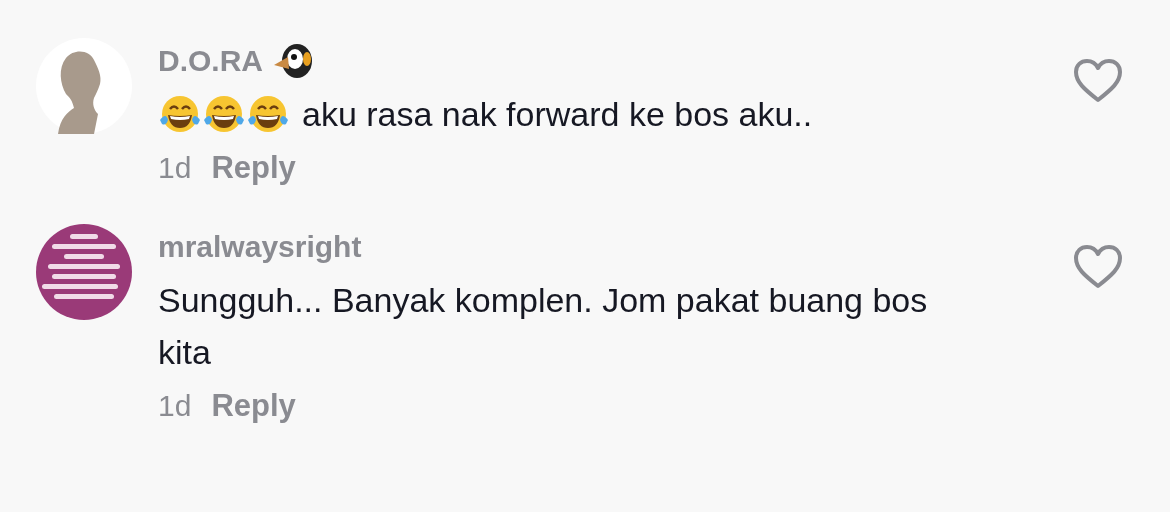 The height and width of the screenshot is (512, 1170). What do you see at coordinates (84, 86) in the screenshot?
I see `avatar` at bounding box center [84, 86].